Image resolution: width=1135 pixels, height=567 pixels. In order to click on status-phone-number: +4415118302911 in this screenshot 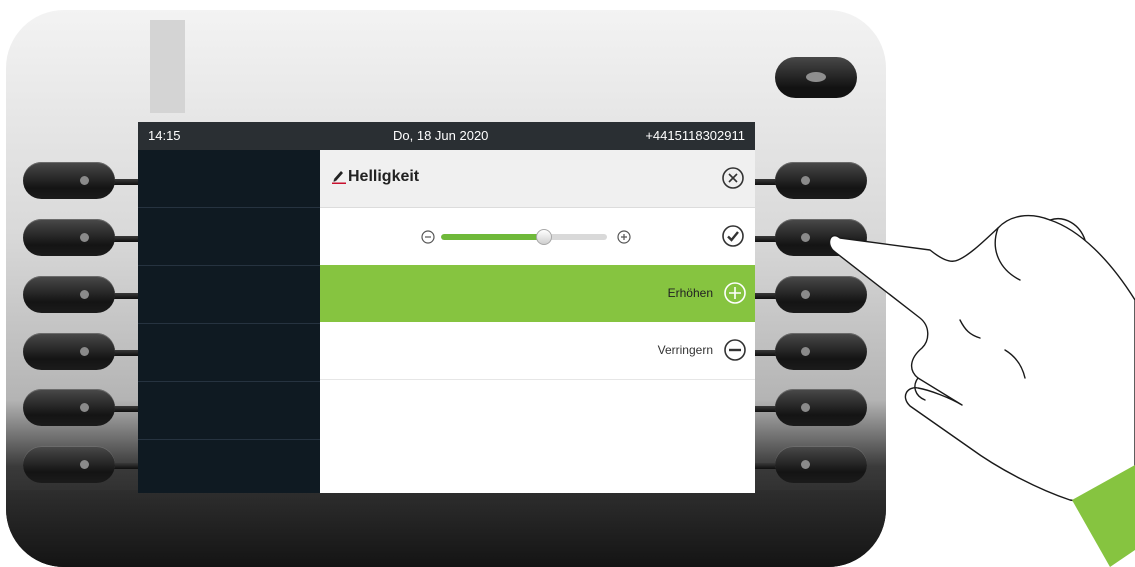, I will do `click(695, 135)`.